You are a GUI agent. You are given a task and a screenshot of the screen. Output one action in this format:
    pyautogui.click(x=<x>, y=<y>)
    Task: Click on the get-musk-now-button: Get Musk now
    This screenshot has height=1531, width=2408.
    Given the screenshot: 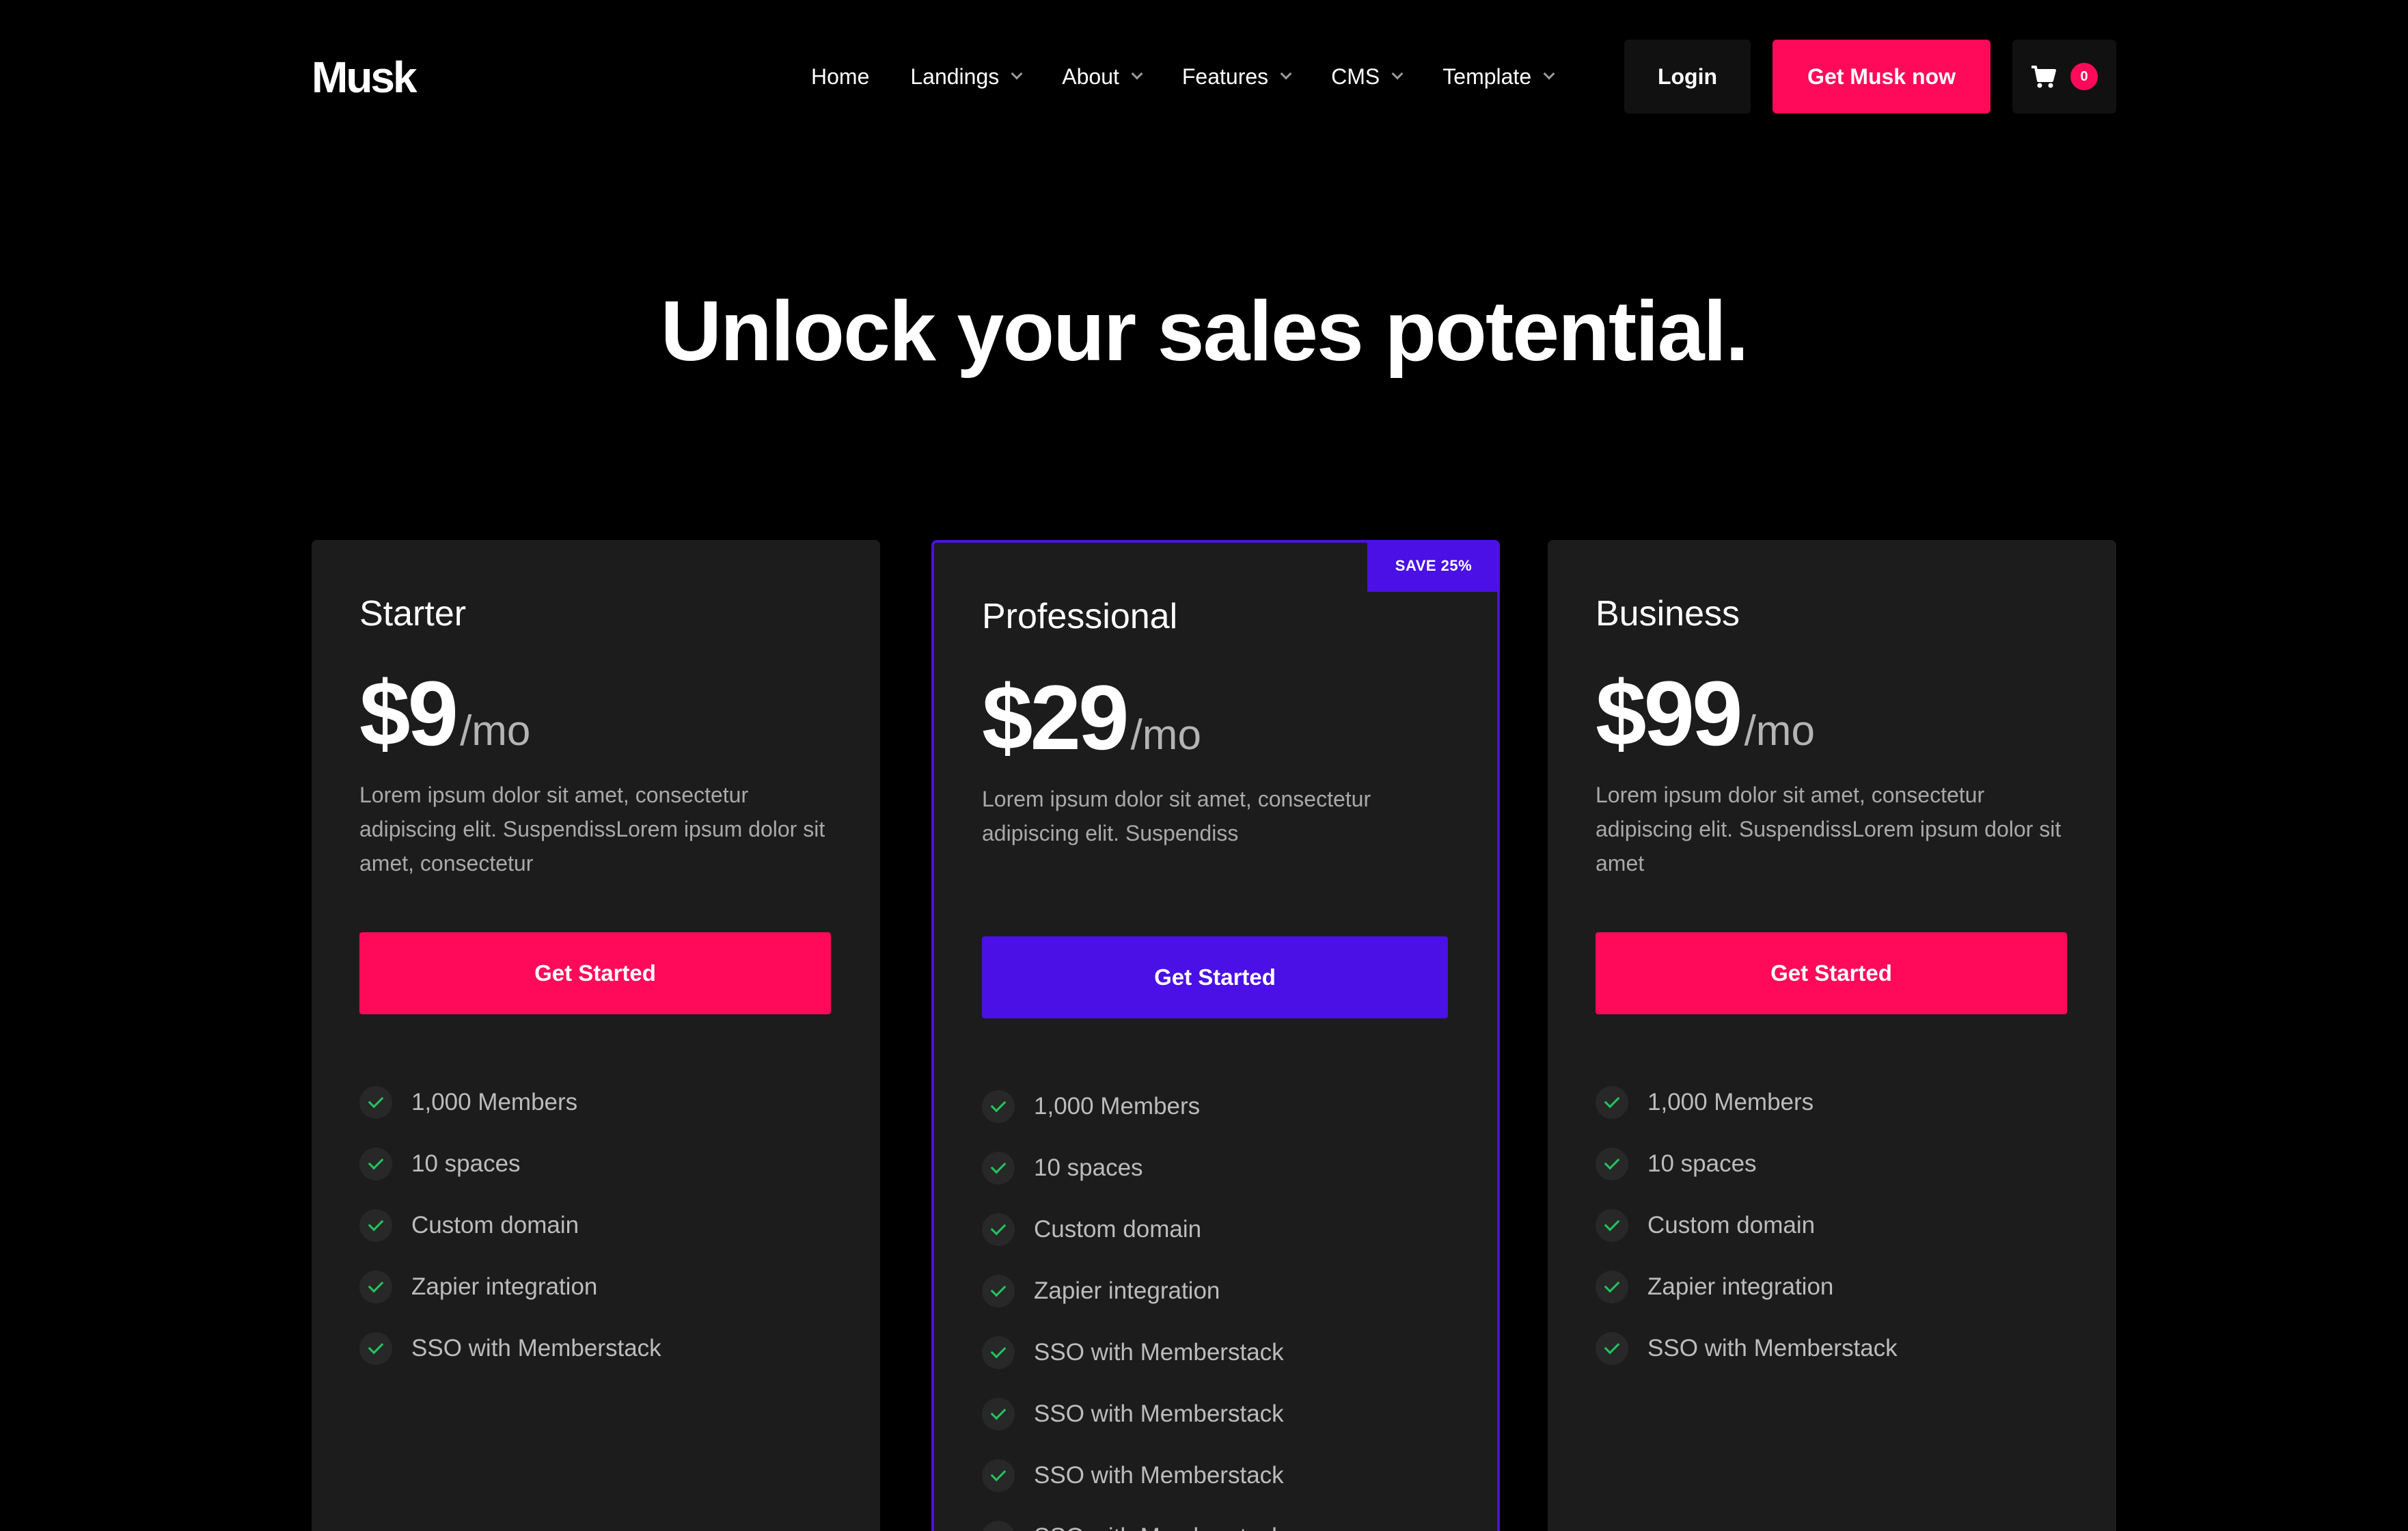 What is the action you would take?
    pyautogui.click(x=1882, y=76)
    